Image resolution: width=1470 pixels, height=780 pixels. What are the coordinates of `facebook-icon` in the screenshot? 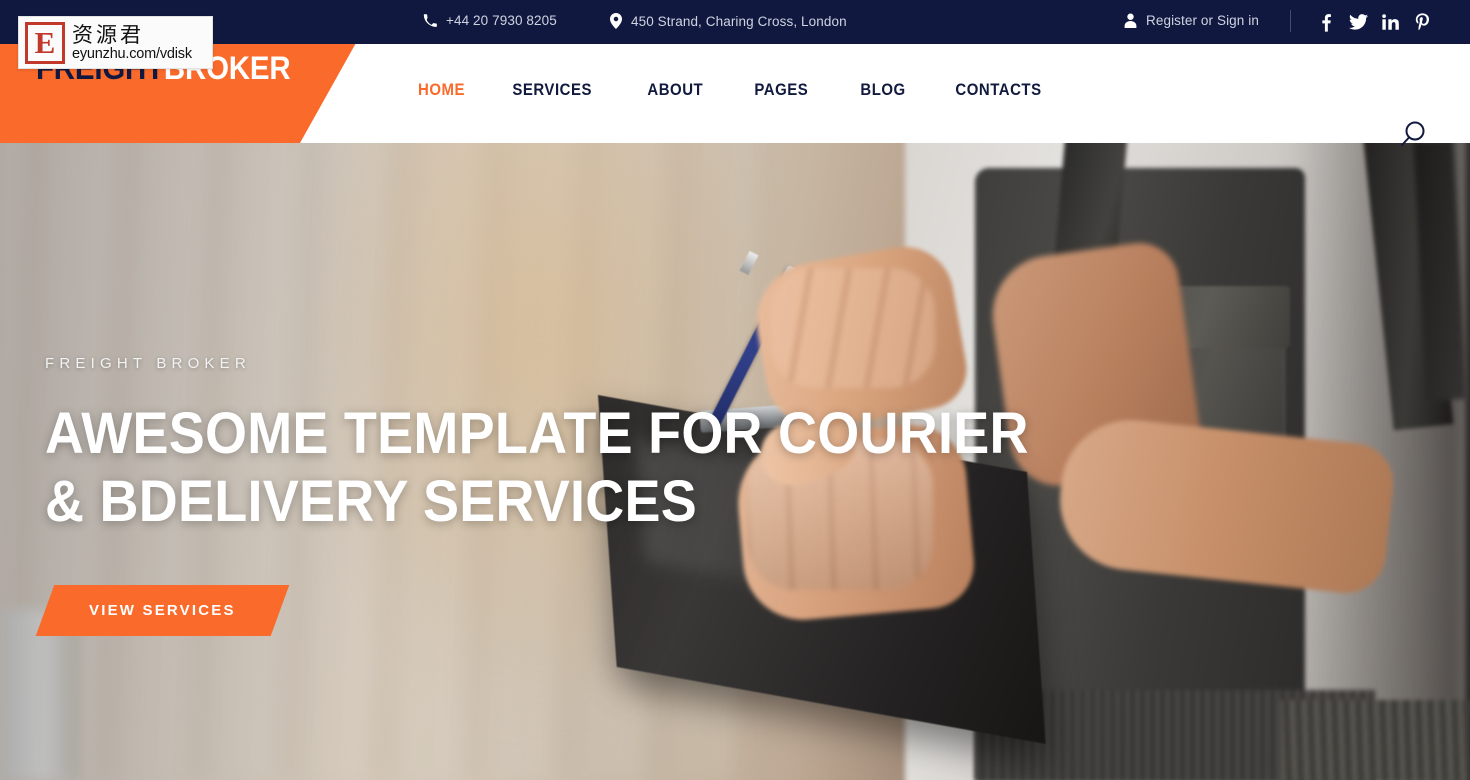 It's located at (1326, 22).